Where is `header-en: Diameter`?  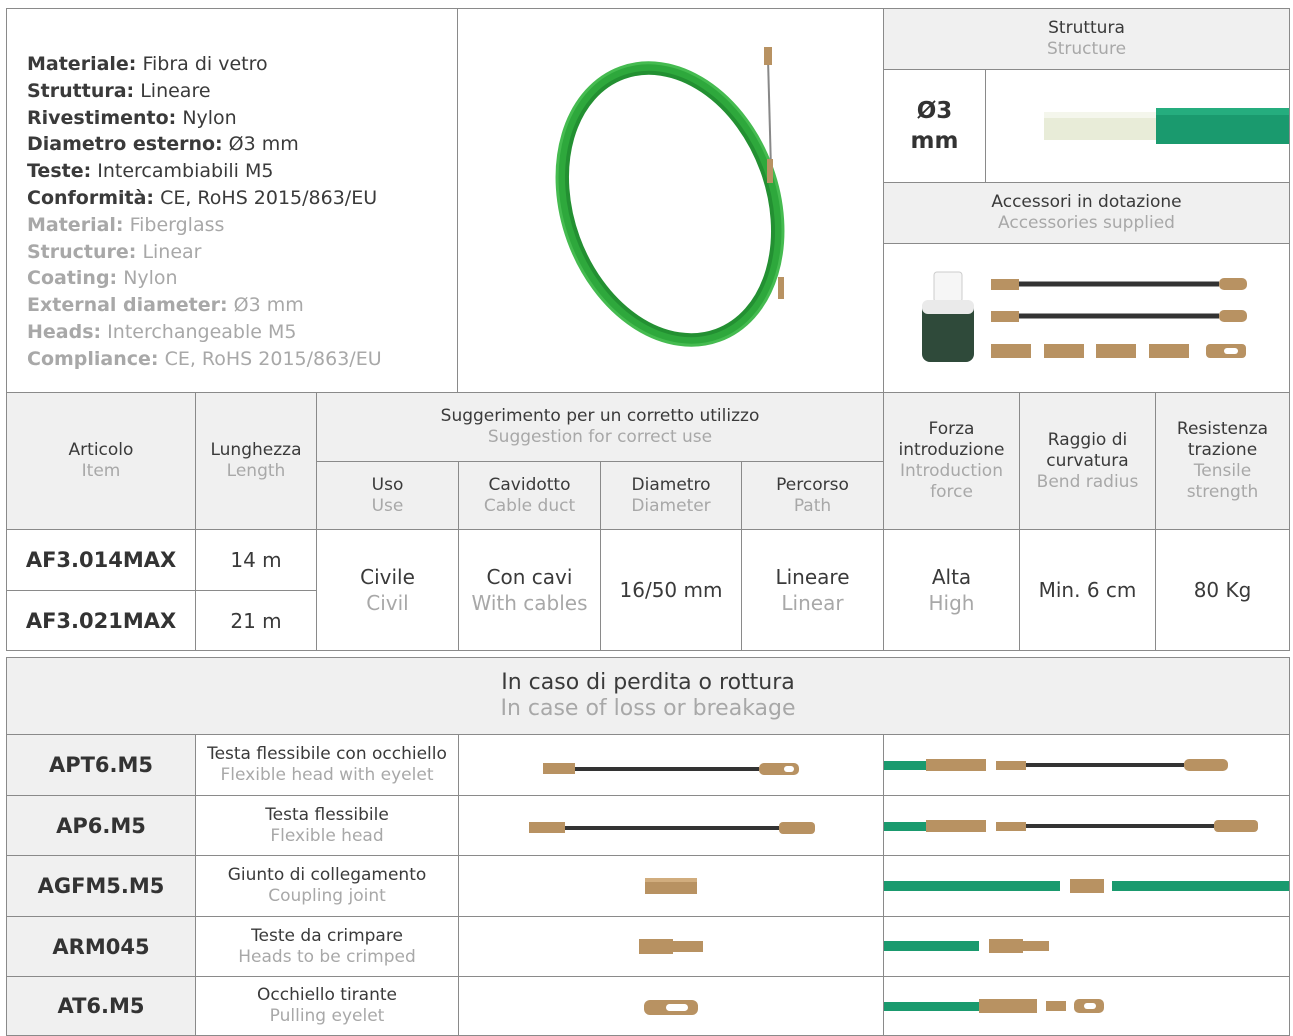 header-en: Diameter is located at coordinates (671, 505).